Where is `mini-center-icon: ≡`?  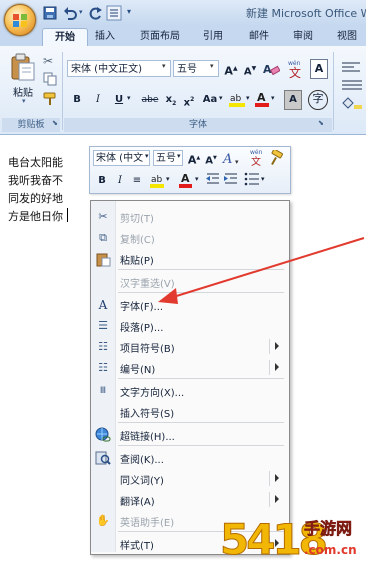 mini-center-icon: ≡ is located at coordinates (137, 181).